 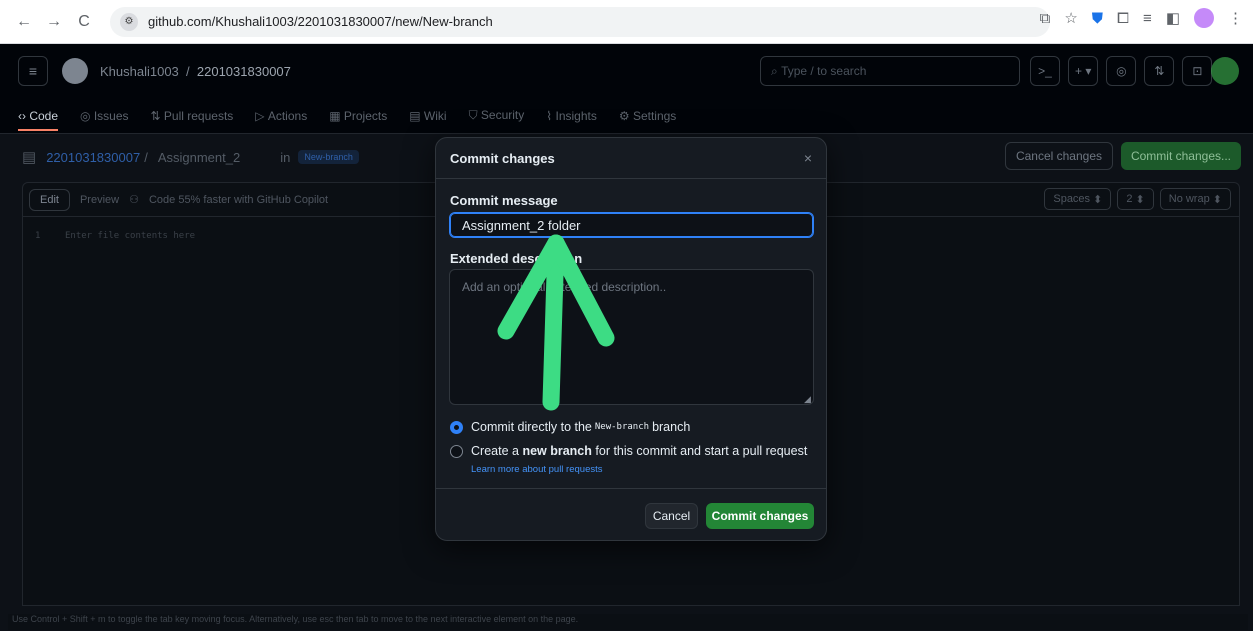 I want to click on close-icon: ×, so click(x=808, y=158).